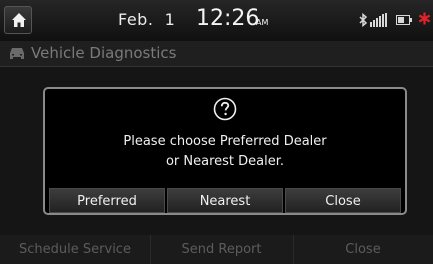 The image size is (433, 264). Describe the element at coordinates (363, 20) in the screenshot. I see `bluetooth-icon` at that location.